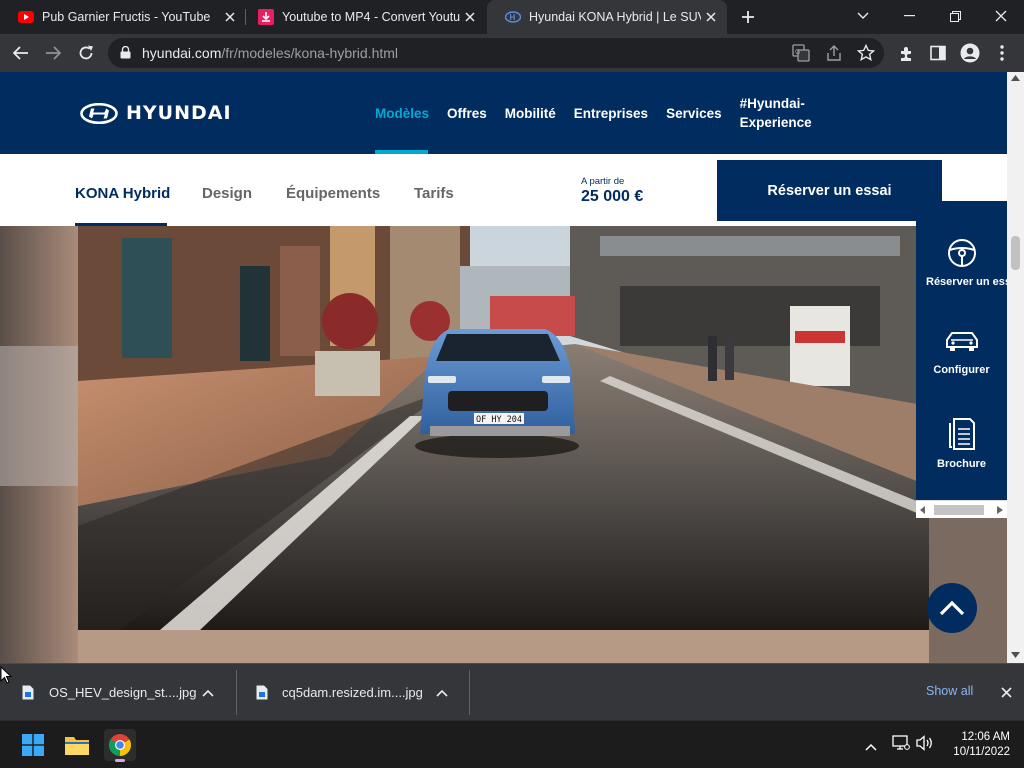  What do you see at coordinates (371, 17) in the screenshot?
I see `tab-title: Youtube to MP4 - Convert Youtube` at bounding box center [371, 17].